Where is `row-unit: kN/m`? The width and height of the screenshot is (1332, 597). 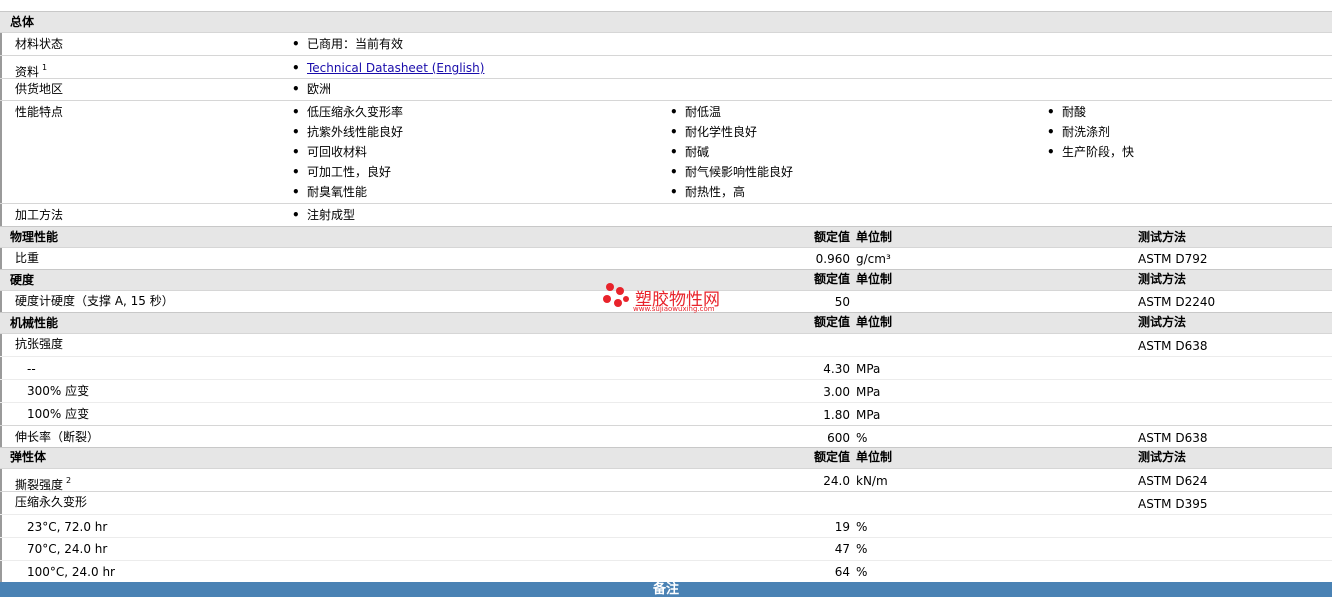 row-unit: kN/m is located at coordinates (872, 481).